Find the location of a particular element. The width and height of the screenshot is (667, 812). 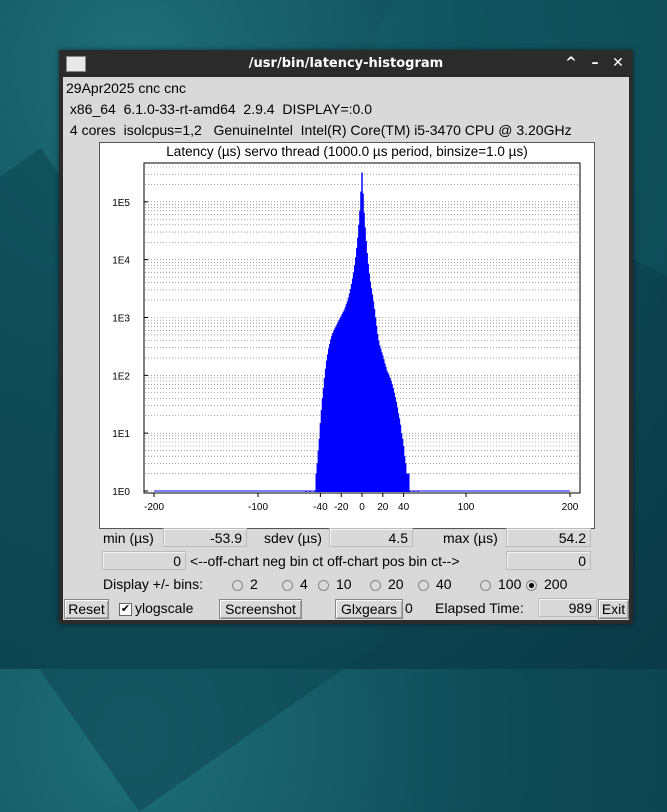

glxgears-count: 0 is located at coordinates (409, 608).